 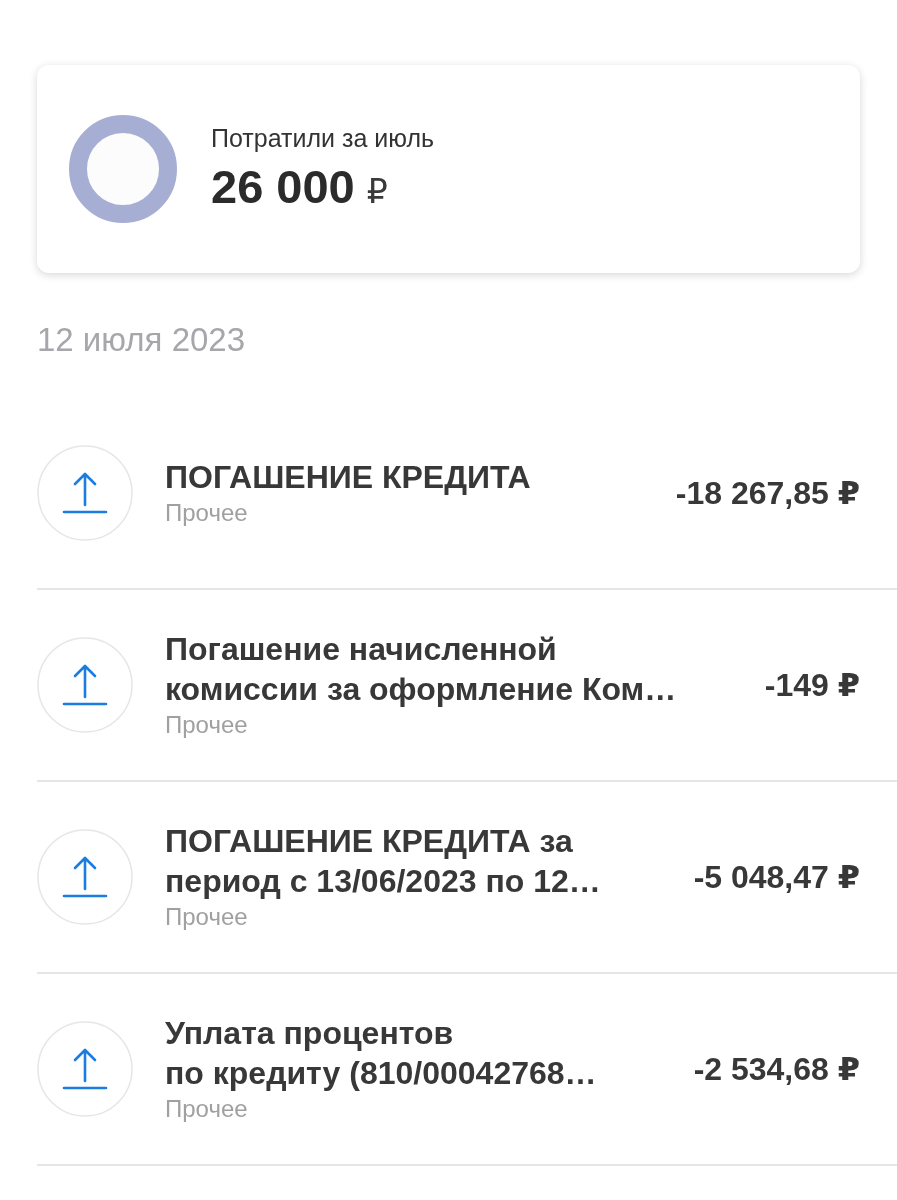 I want to click on ring-icon, so click(x=123, y=169).